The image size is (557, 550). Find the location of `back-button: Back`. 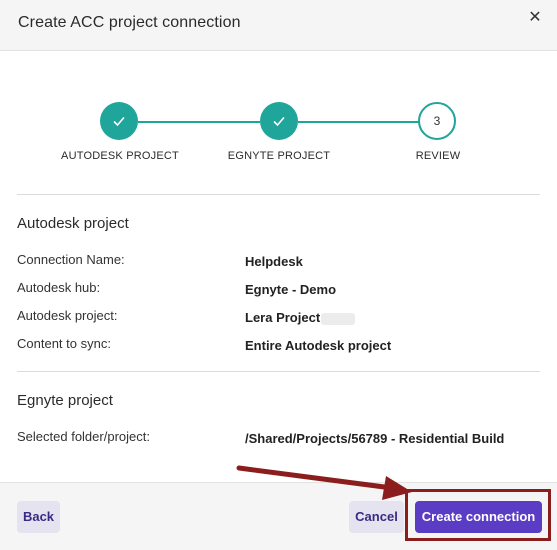

back-button: Back is located at coordinates (38, 517).